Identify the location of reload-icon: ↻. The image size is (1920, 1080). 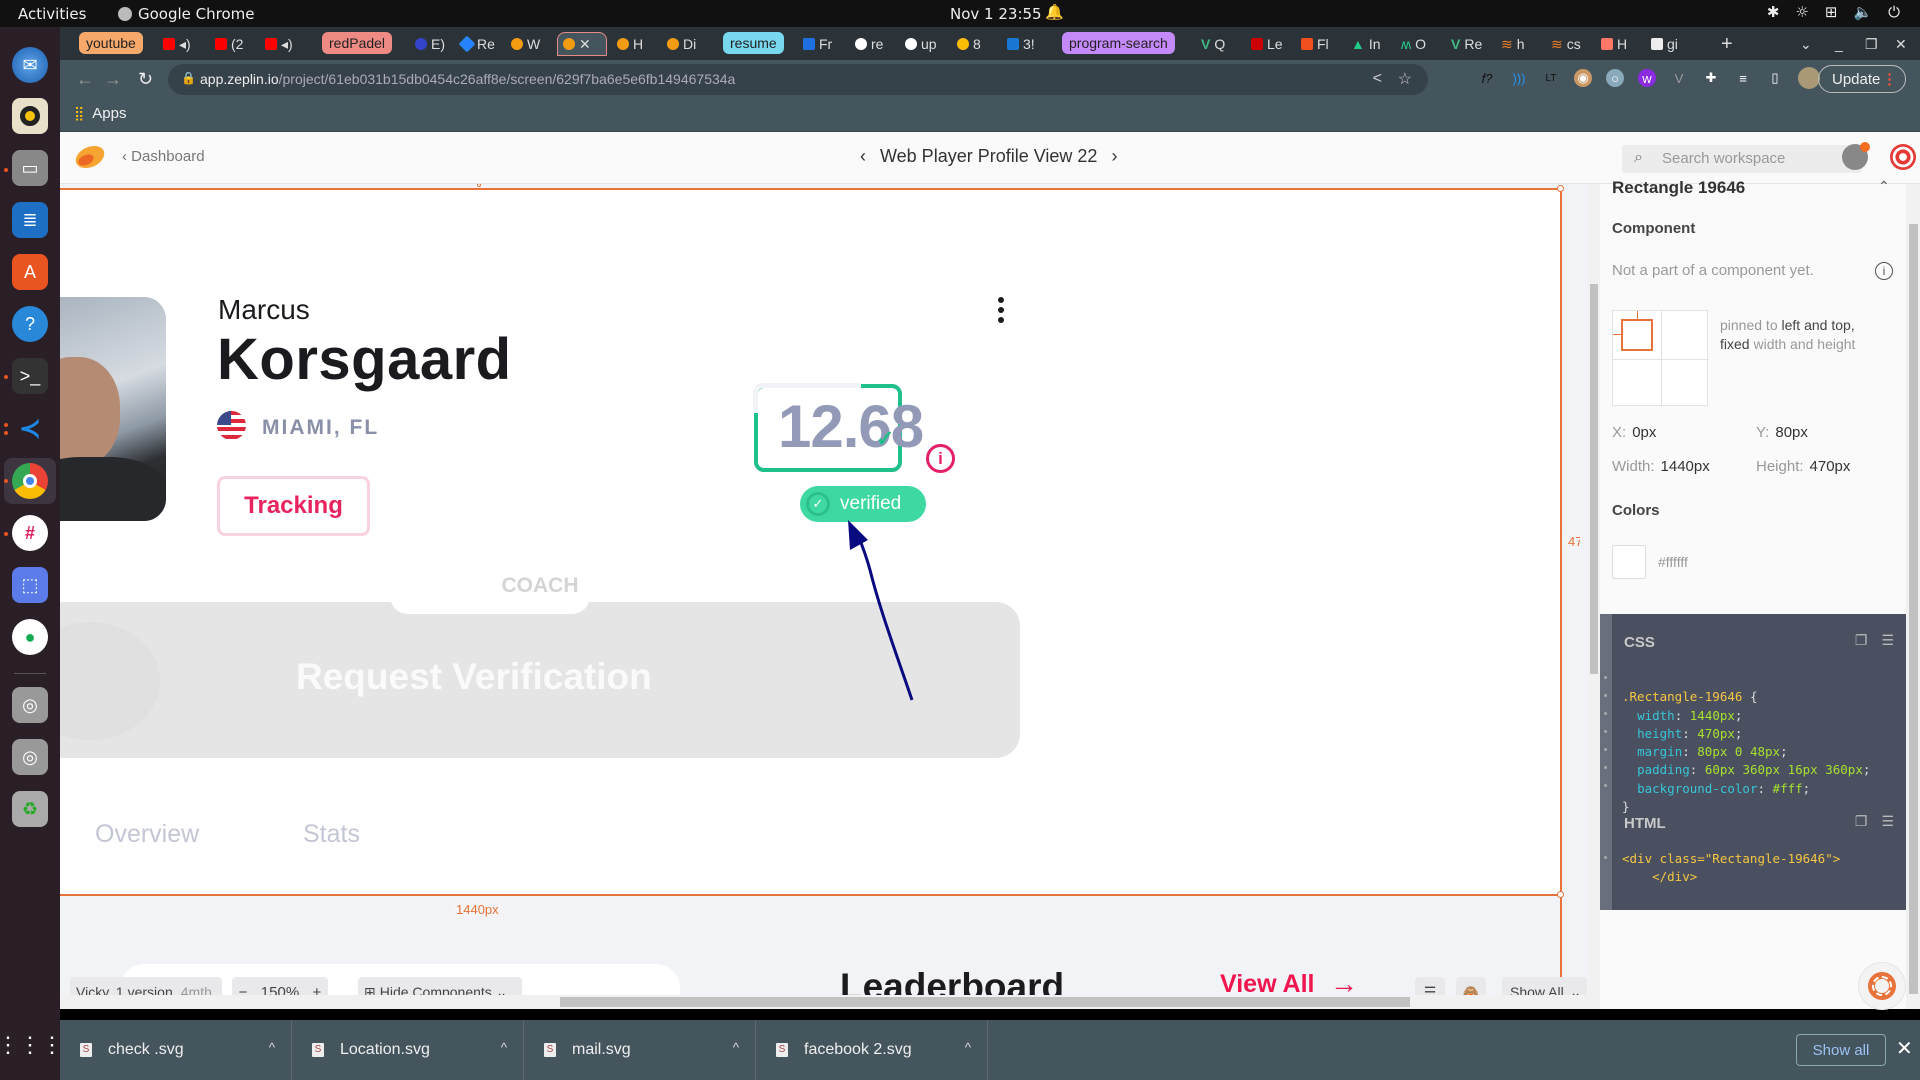
(145, 79).